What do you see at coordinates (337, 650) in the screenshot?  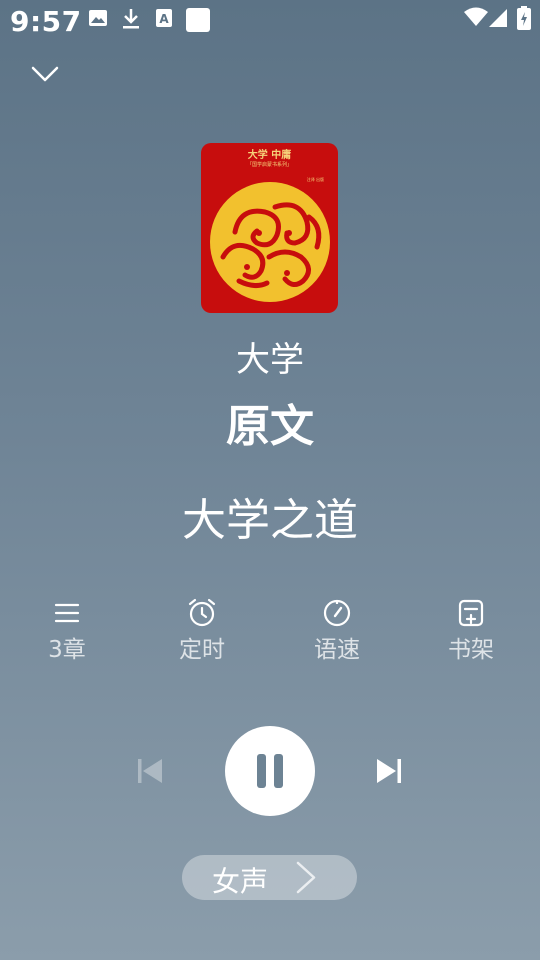 I see `speed-label: 语速` at bounding box center [337, 650].